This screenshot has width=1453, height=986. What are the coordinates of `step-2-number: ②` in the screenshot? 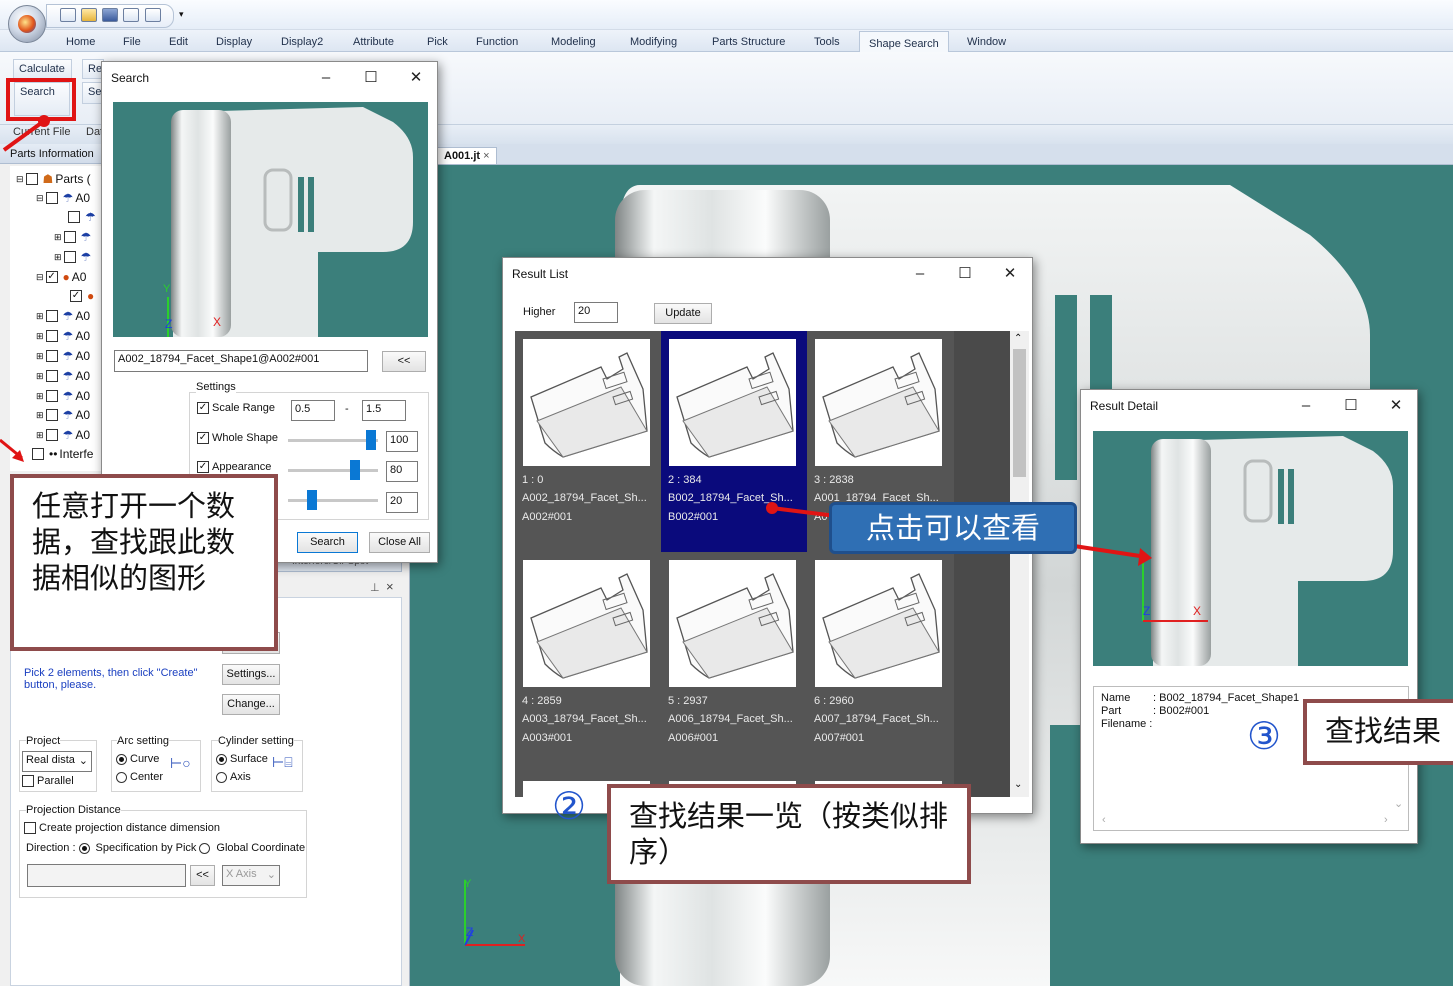 It's located at (569, 806).